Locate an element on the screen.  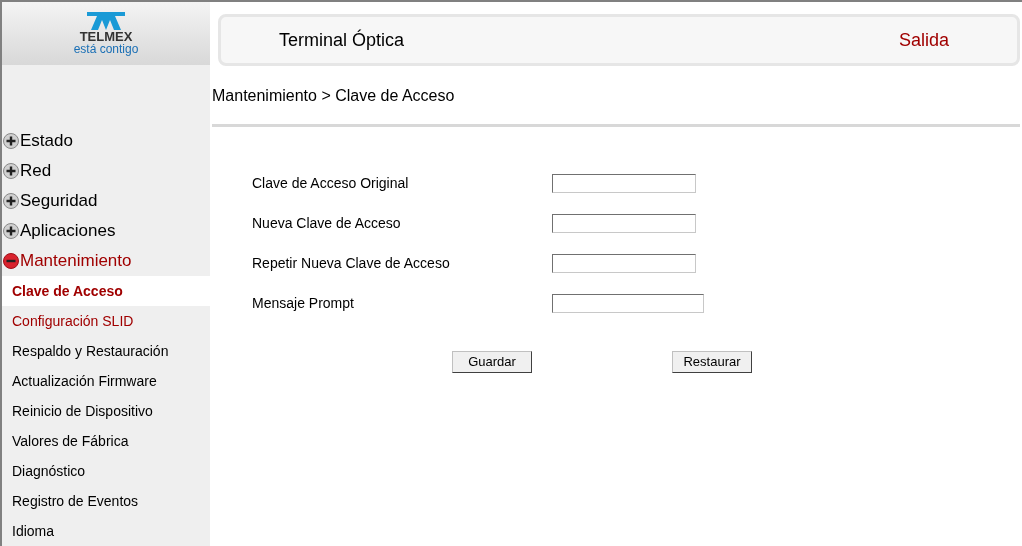
submenu-item: Respaldo y Restauración is located at coordinates (106, 351).